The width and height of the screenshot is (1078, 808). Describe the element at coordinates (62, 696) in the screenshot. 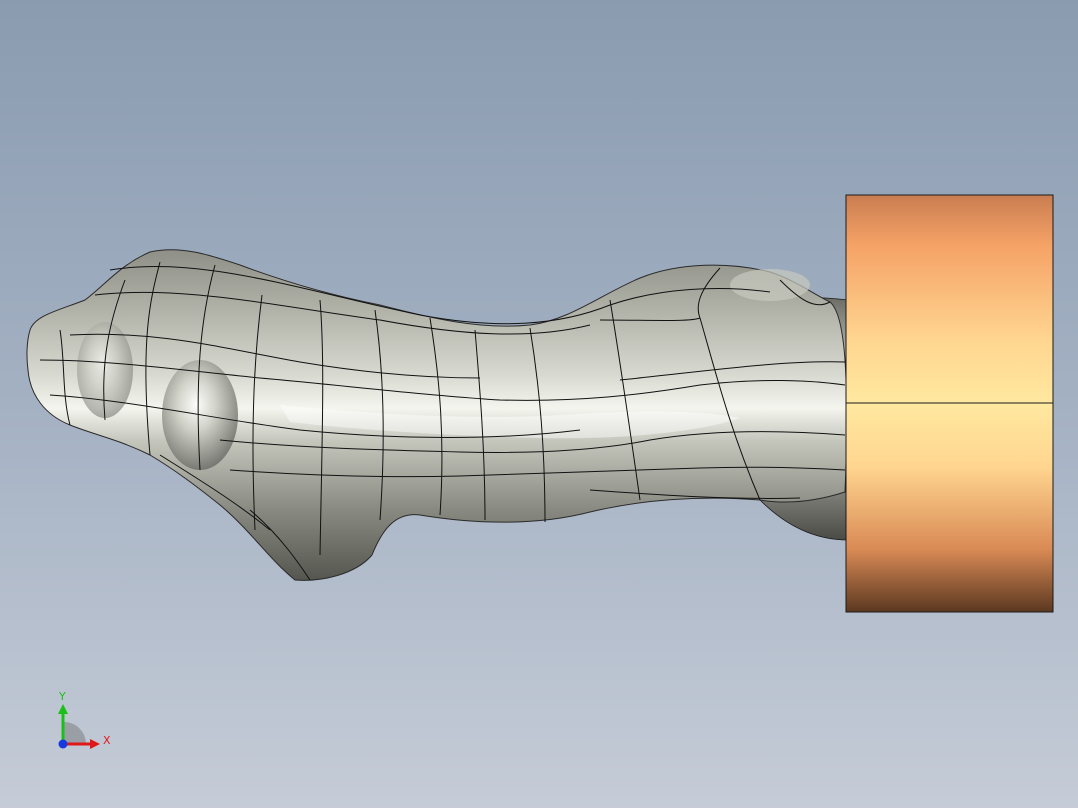

I see `y-axis-label: Y` at that location.